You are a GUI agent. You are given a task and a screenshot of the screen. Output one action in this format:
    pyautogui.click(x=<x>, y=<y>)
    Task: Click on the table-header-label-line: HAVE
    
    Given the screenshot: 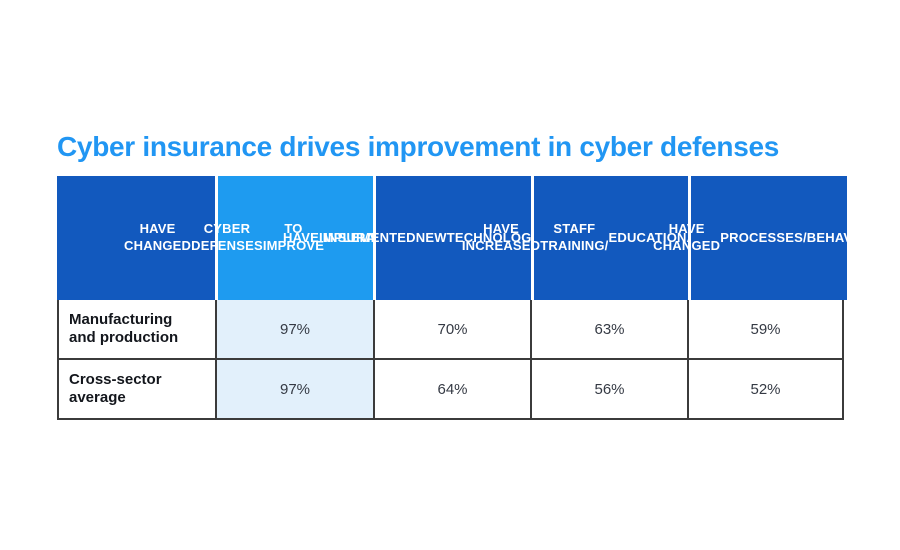 What is the action you would take?
    pyautogui.click(x=300, y=237)
    